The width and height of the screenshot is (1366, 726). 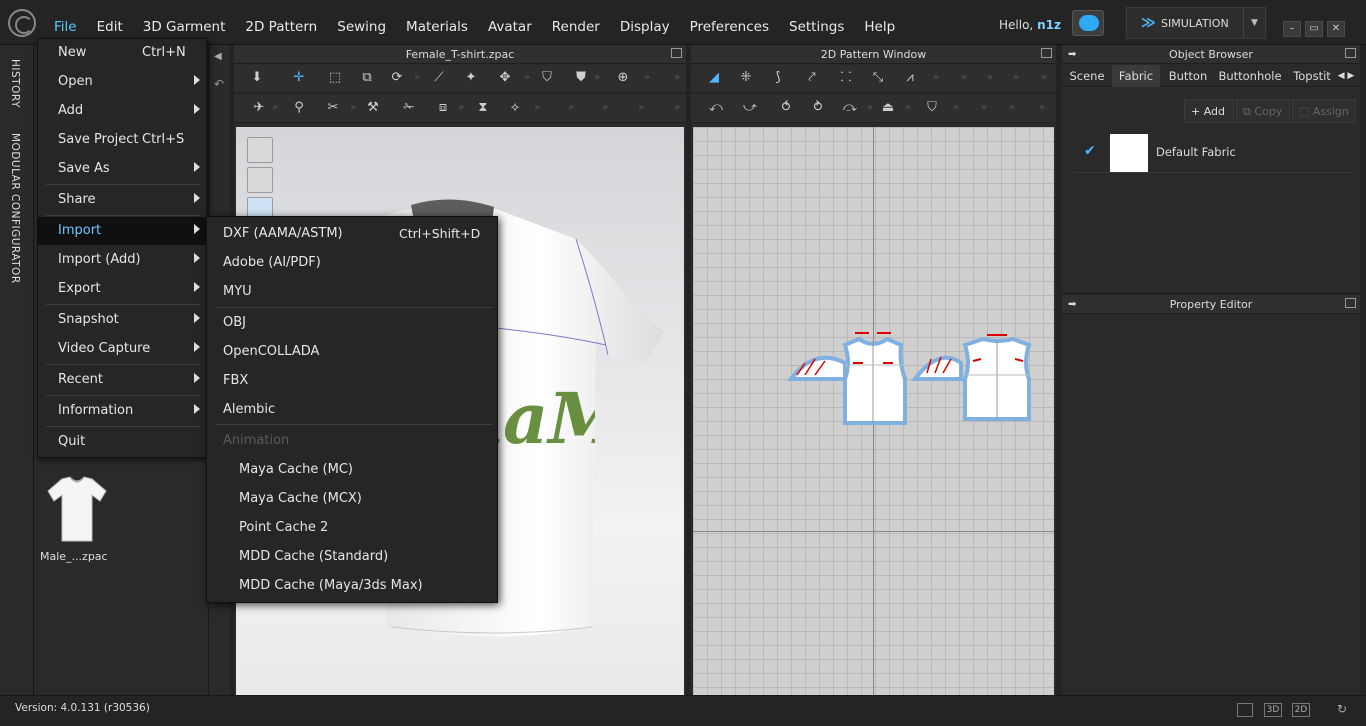 I want to click on male-tshirt-thumbnail, so click(x=77, y=509).